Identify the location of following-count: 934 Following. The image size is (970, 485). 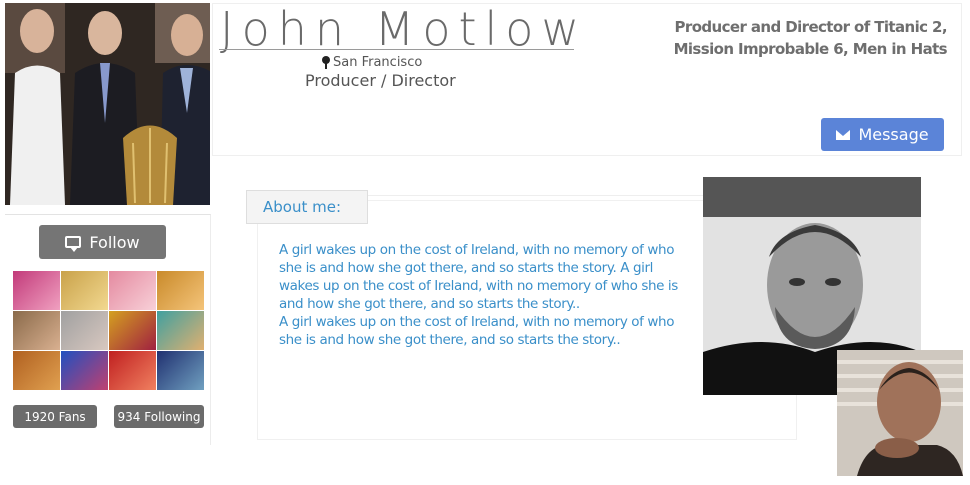
(159, 416).